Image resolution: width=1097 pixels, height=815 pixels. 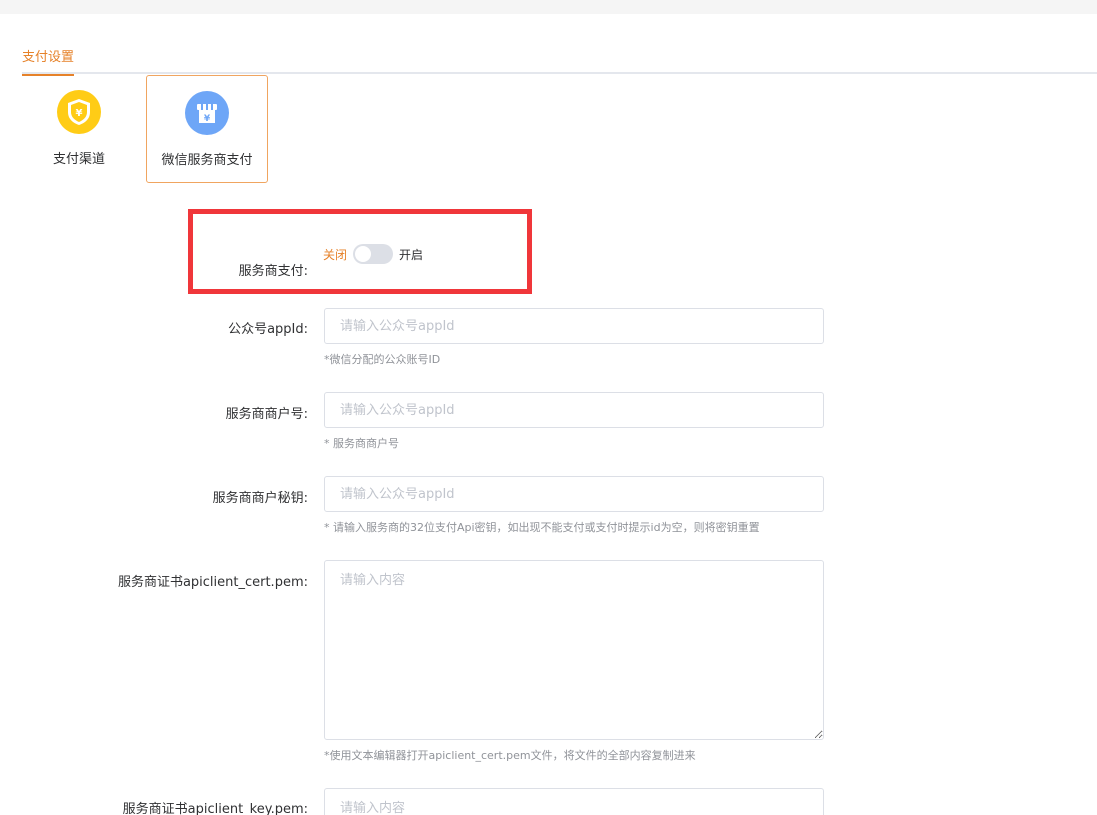 What do you see at coordinates (382, 359) in the screenshot?
I see `appid-hint: *微信分配的公众账号ID` at bounding box center [382, 359].